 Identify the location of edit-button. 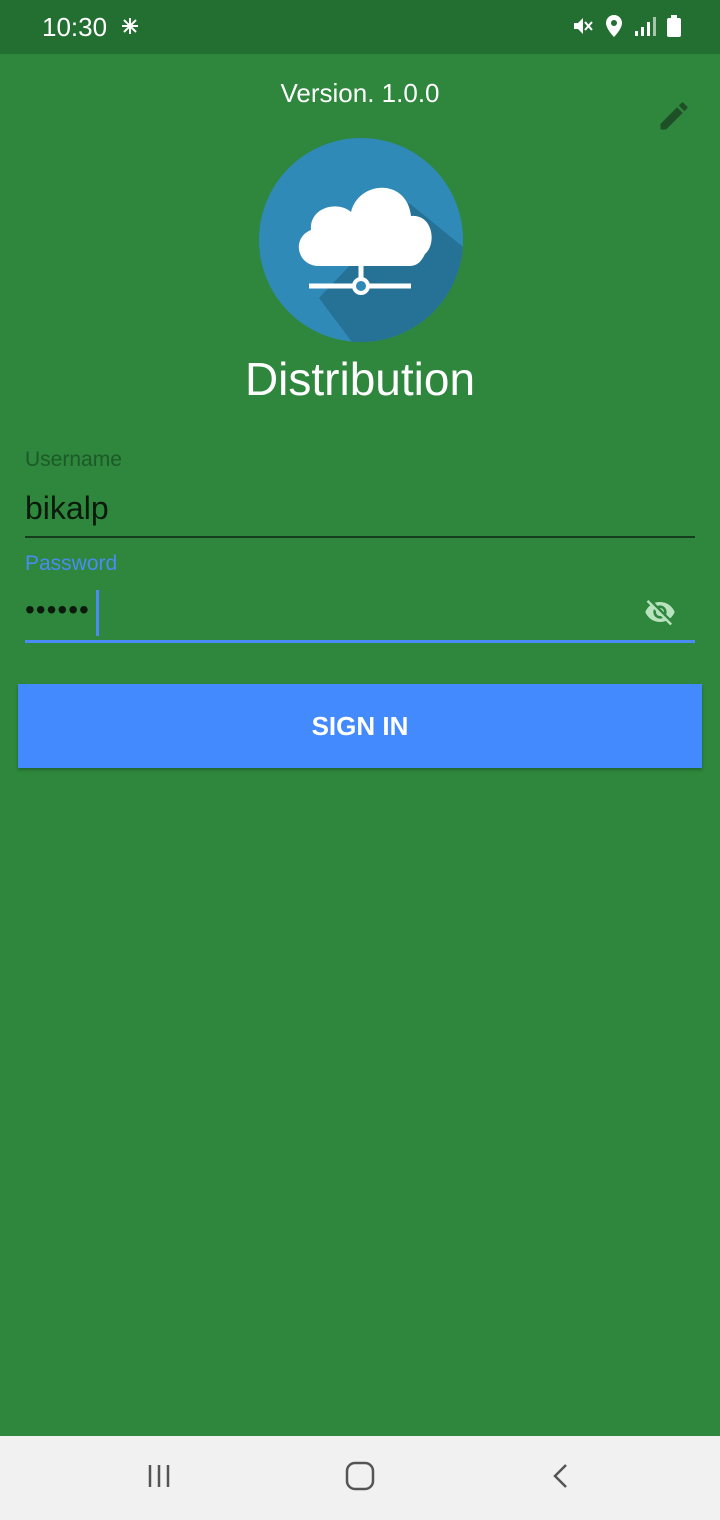
(674, 118).